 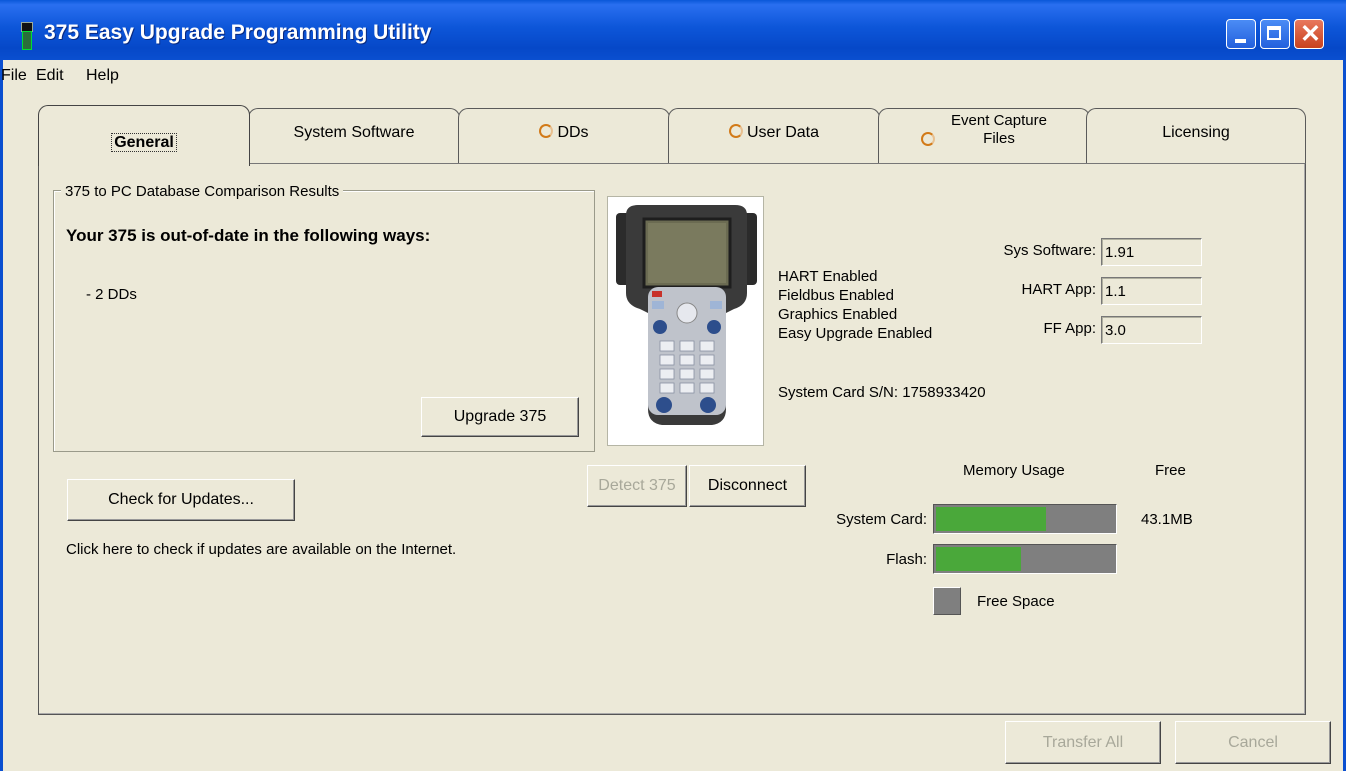 What do you see at coordinates (1059, 289) in the screenshot?
I see `hart-app-label: HART App:` at bounding box center [1059, 289].